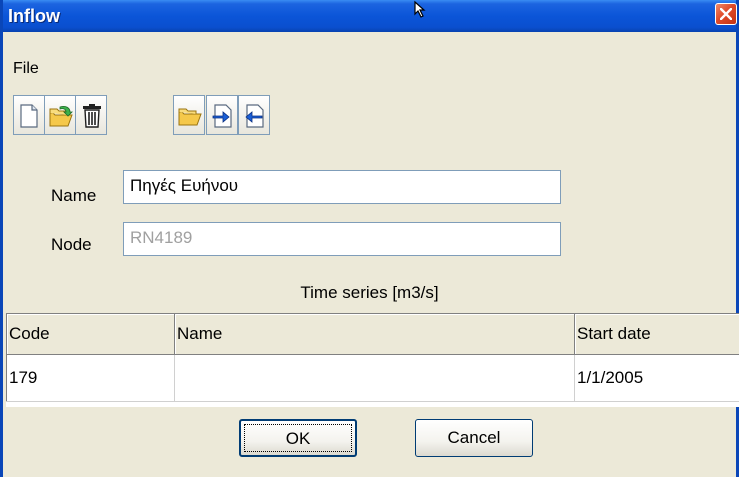 The width and height of the screenshot is (739, 477). Describe the element at coordinates (342, 187) in the screenshot. I see `name-field: Πηγές Ευήνου` at that location.